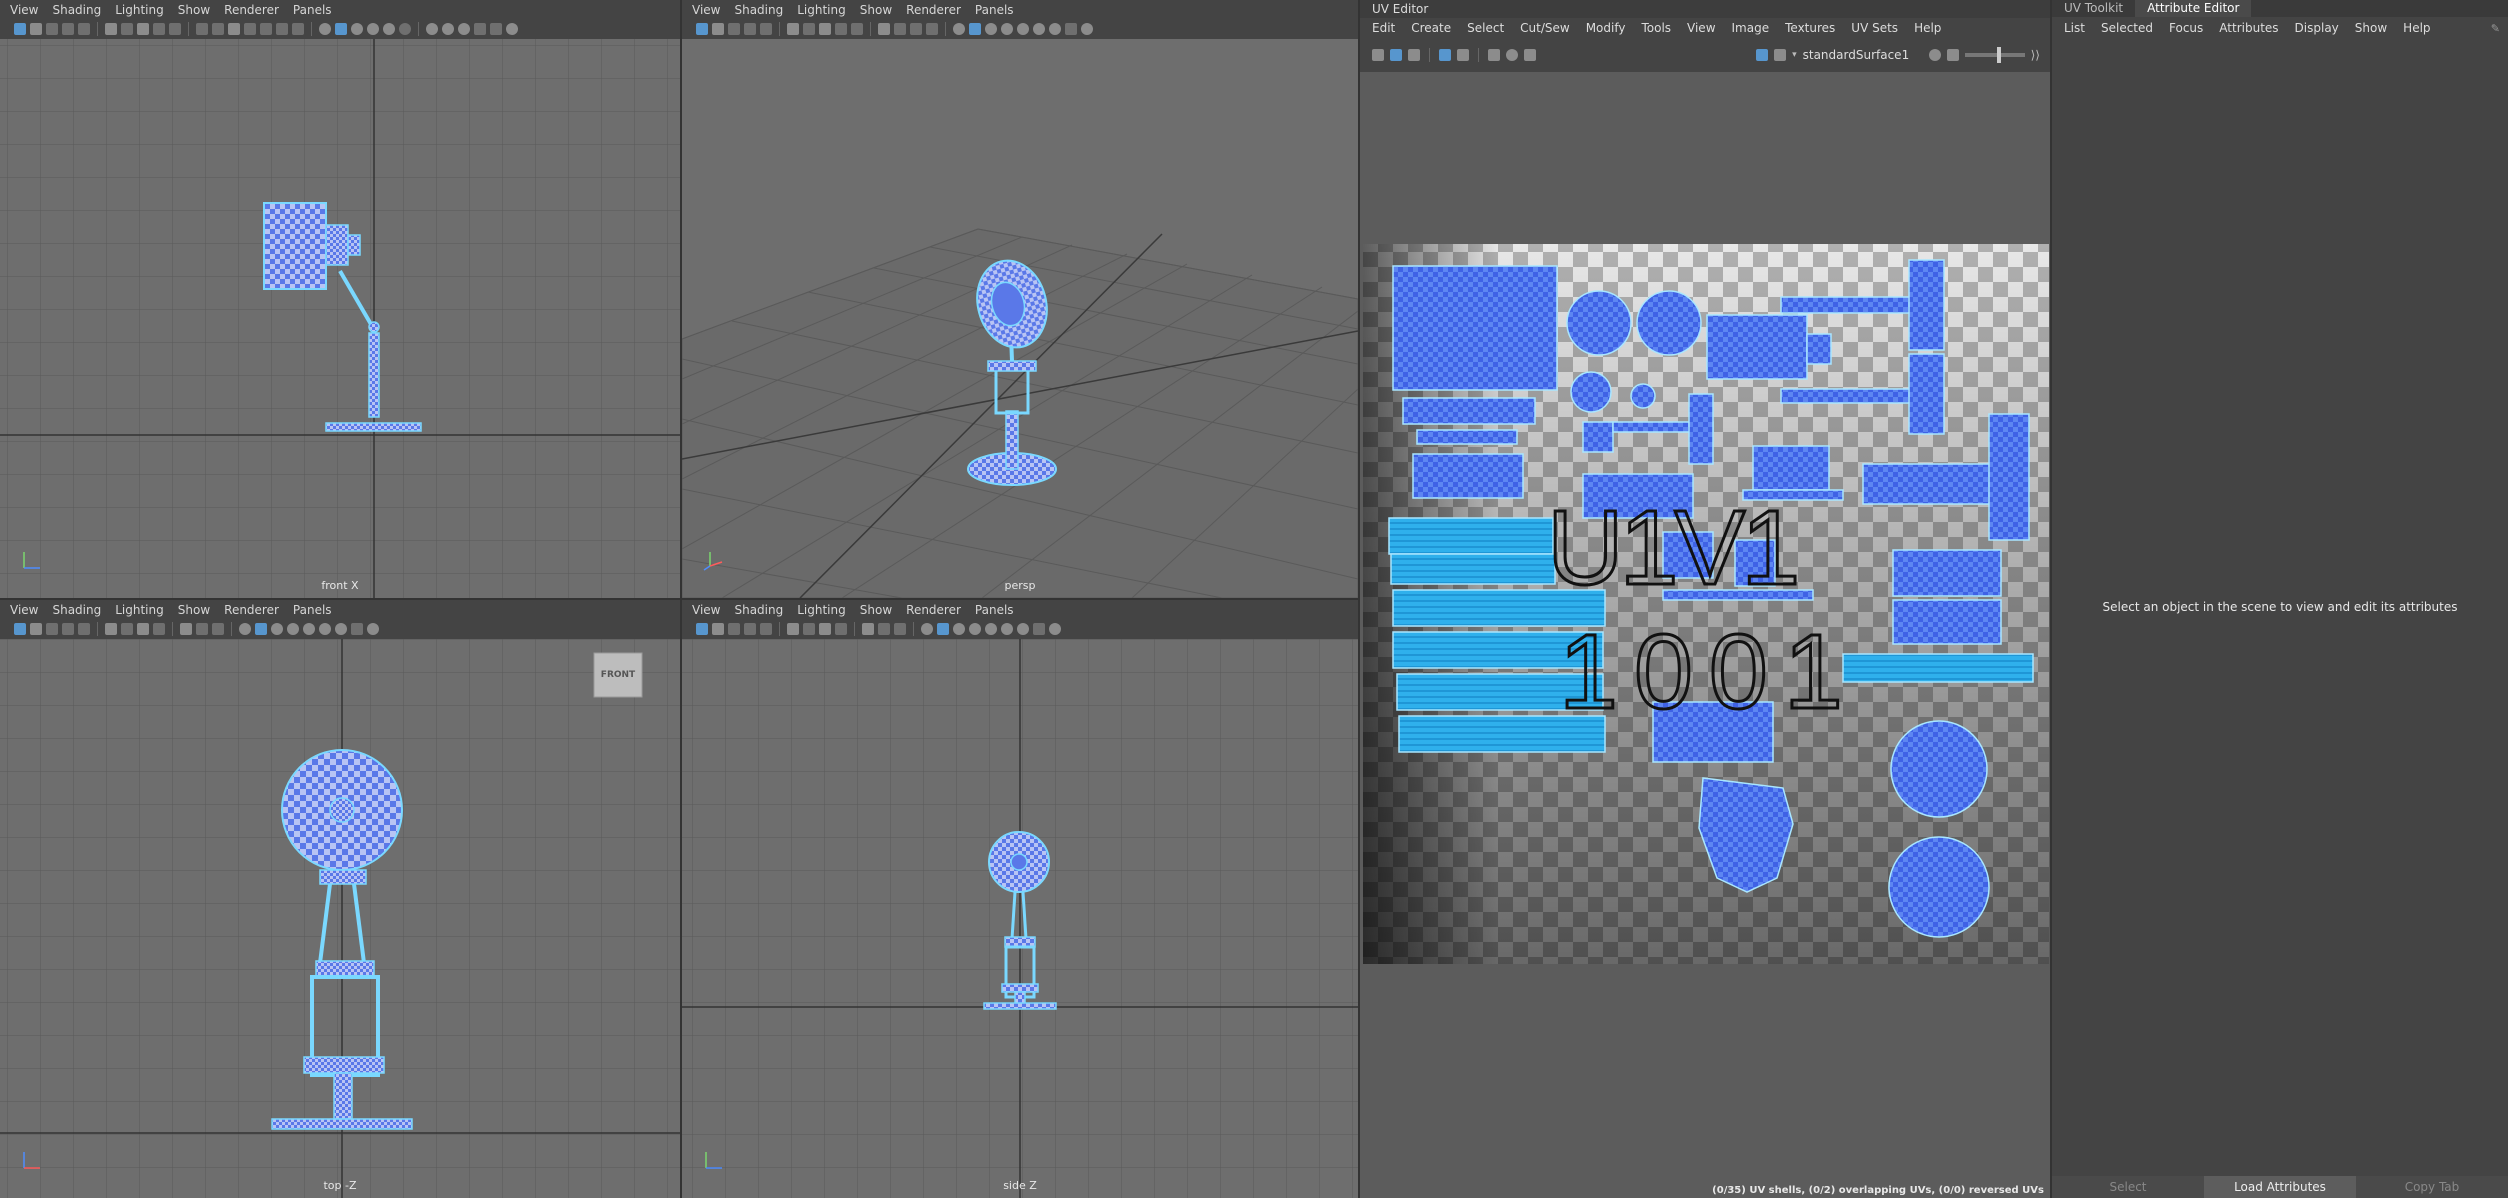 This screenshot has width=2508, height=1198. What do you see at coordinates (309, 629) in the screenshot?
I see `shadows-icon` at bounding box center [309, 629].